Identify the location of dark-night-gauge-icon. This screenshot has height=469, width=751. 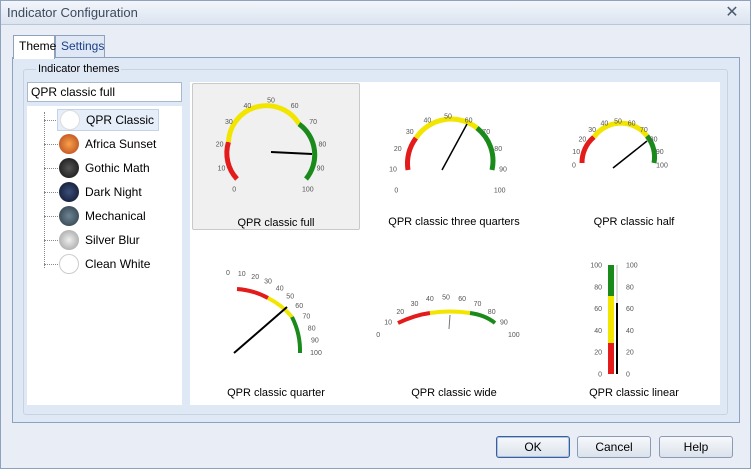
(69, 192).